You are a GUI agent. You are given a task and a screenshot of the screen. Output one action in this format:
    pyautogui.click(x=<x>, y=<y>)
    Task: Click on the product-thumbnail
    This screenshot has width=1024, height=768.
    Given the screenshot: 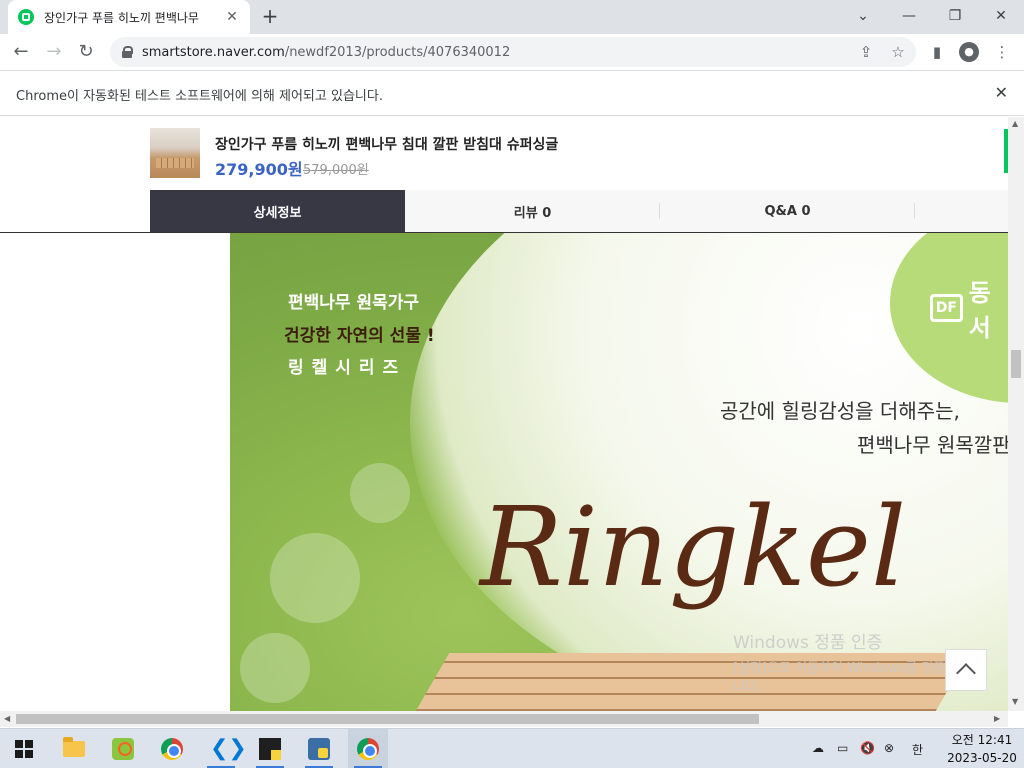 What is the action you would take?
    pyautogui.click(x=175, y=153)
    